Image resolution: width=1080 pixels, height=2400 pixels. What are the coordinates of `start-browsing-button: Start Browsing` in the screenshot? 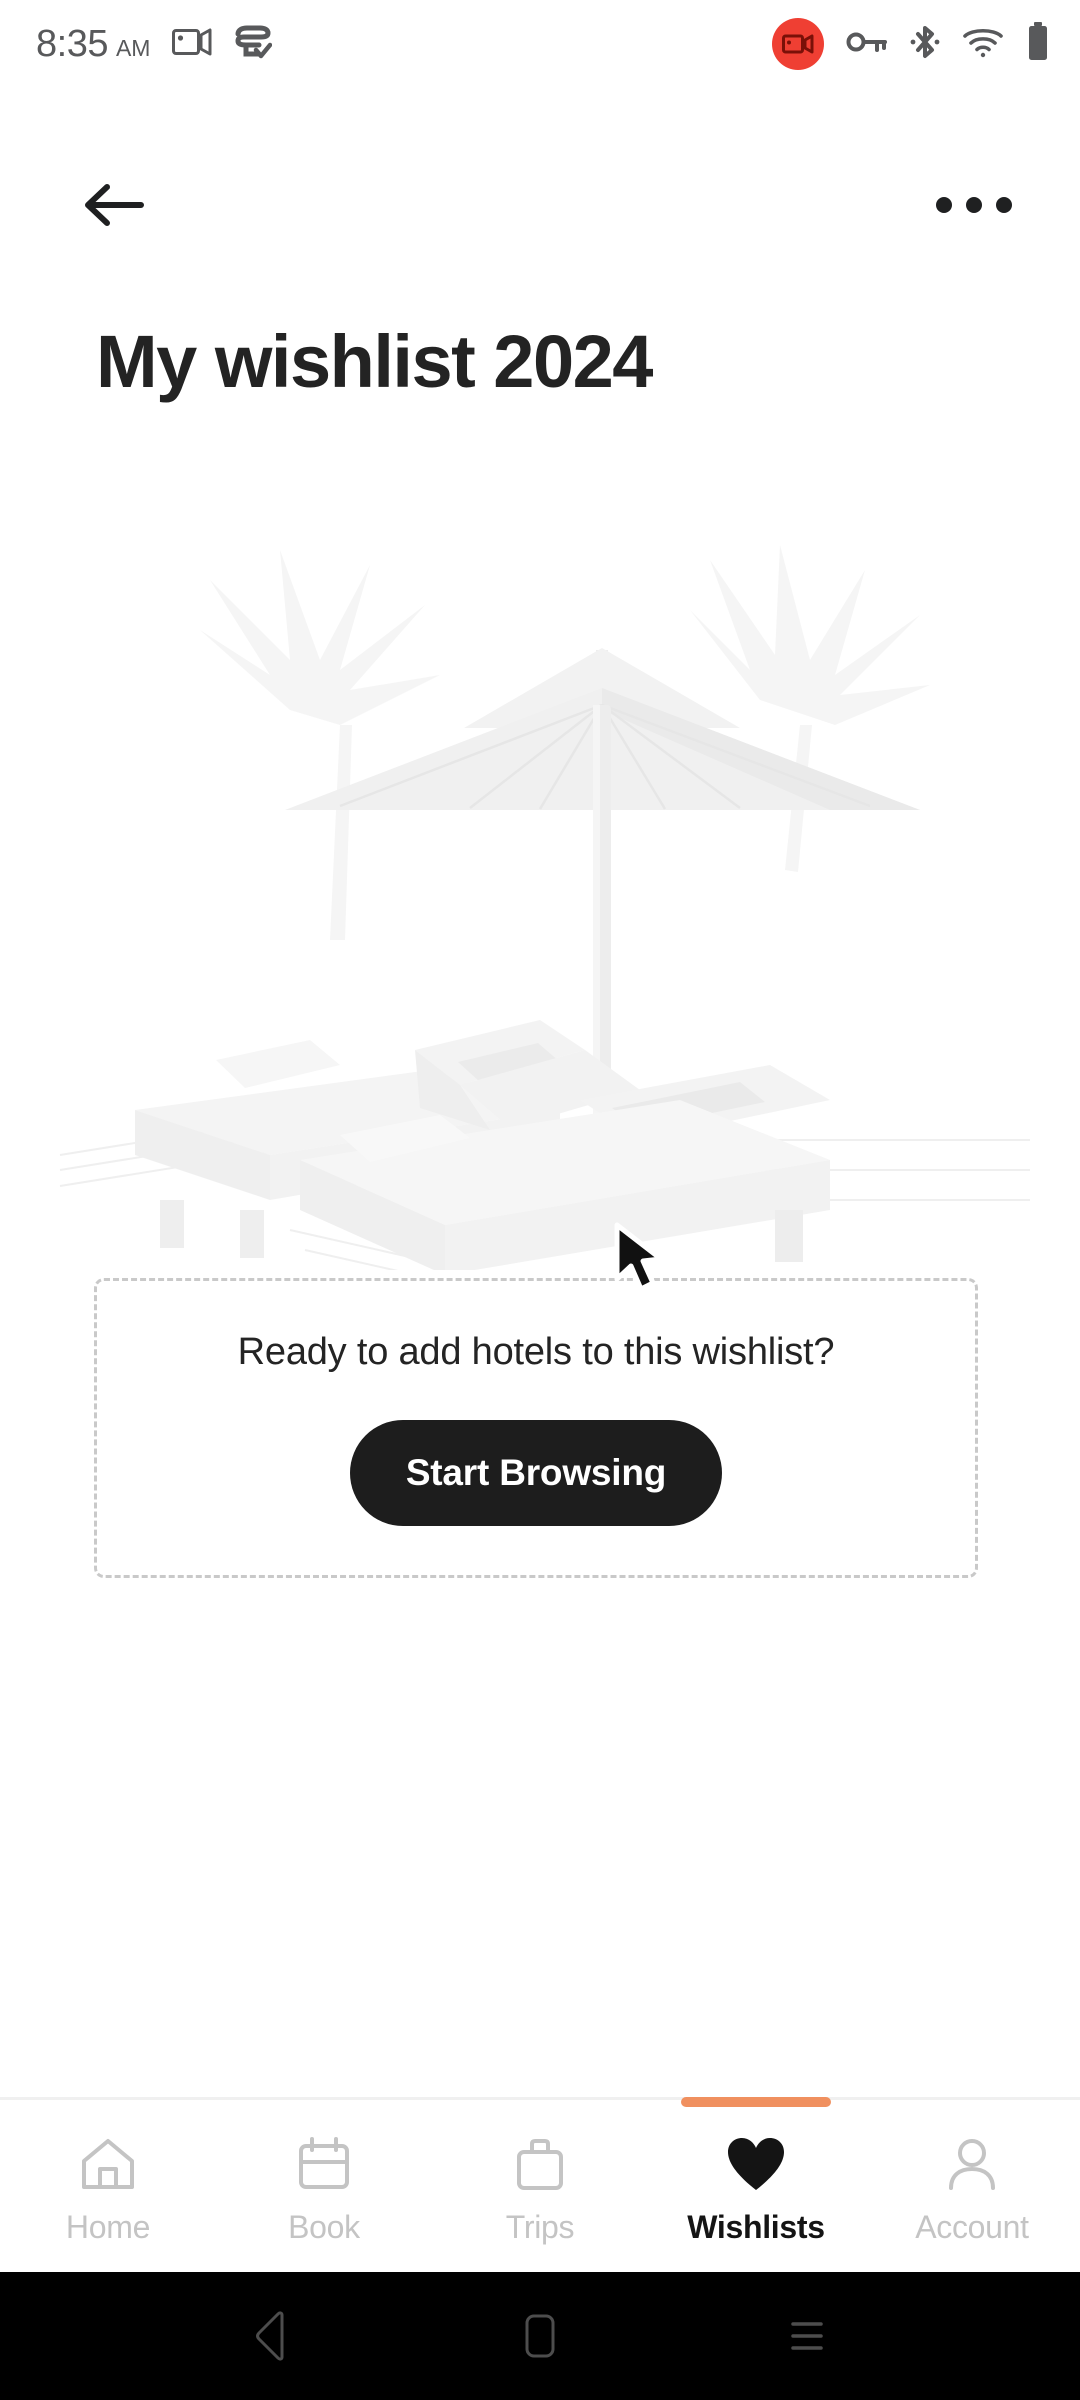 It's located at (536, 1472).